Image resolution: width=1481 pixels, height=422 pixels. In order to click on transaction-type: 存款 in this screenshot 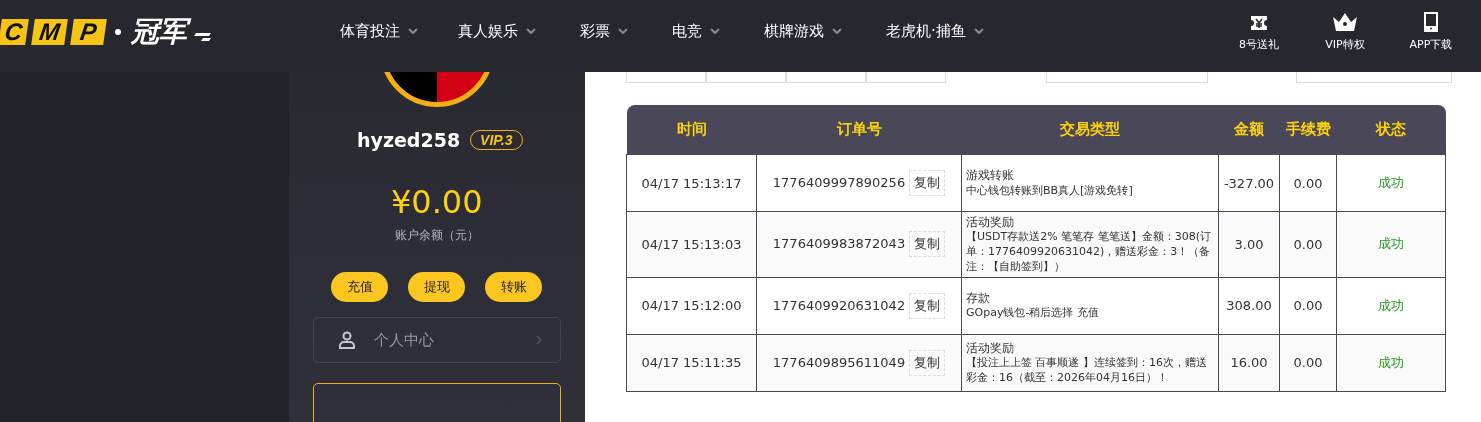, I will do `click(978, 298)`.